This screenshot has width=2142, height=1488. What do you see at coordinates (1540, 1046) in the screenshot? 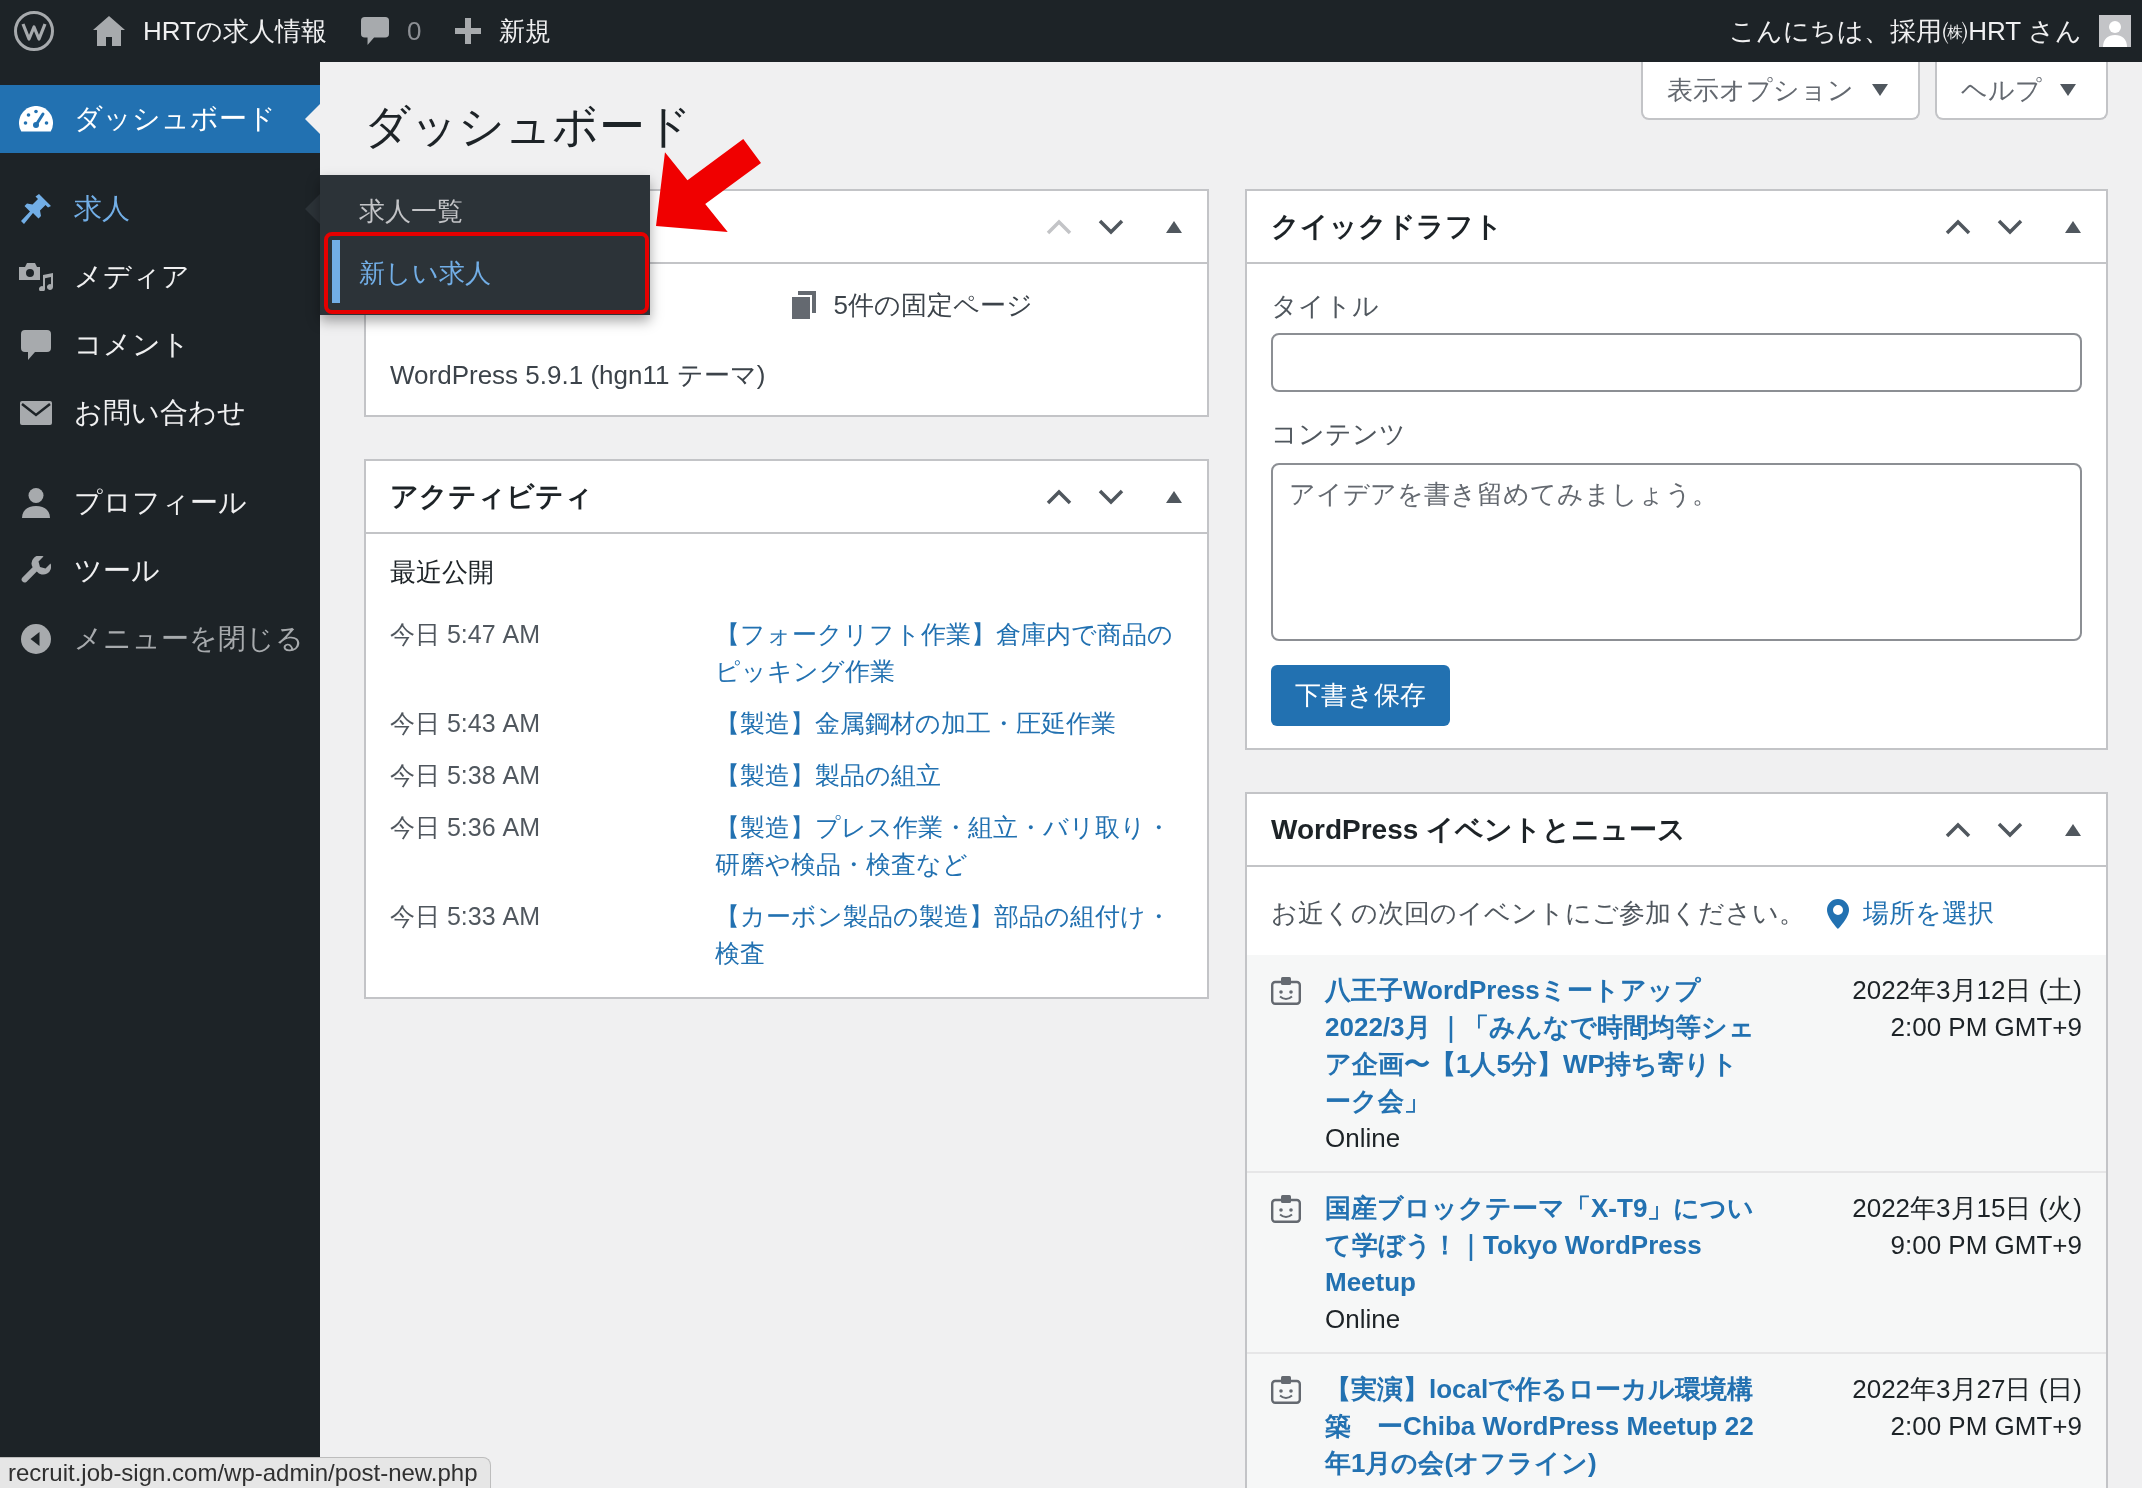
I see `event-title-link: 八王子WordPressミートアップ 2022/3月 ｜「みんなで時間均等シェア企画〜【1人5分】WP持ち寄りトーク会」` at bounding box center [1540, 1046].